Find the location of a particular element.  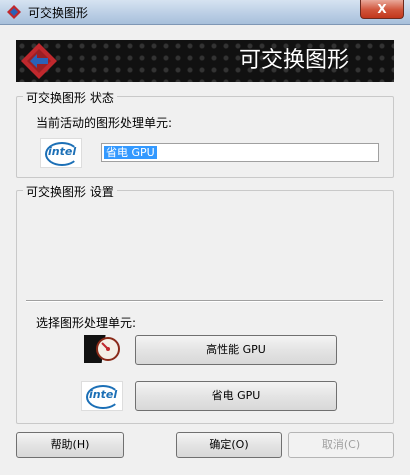

power-saving-gpu-button: 省电 GPU is located at coordinates (236, 396).